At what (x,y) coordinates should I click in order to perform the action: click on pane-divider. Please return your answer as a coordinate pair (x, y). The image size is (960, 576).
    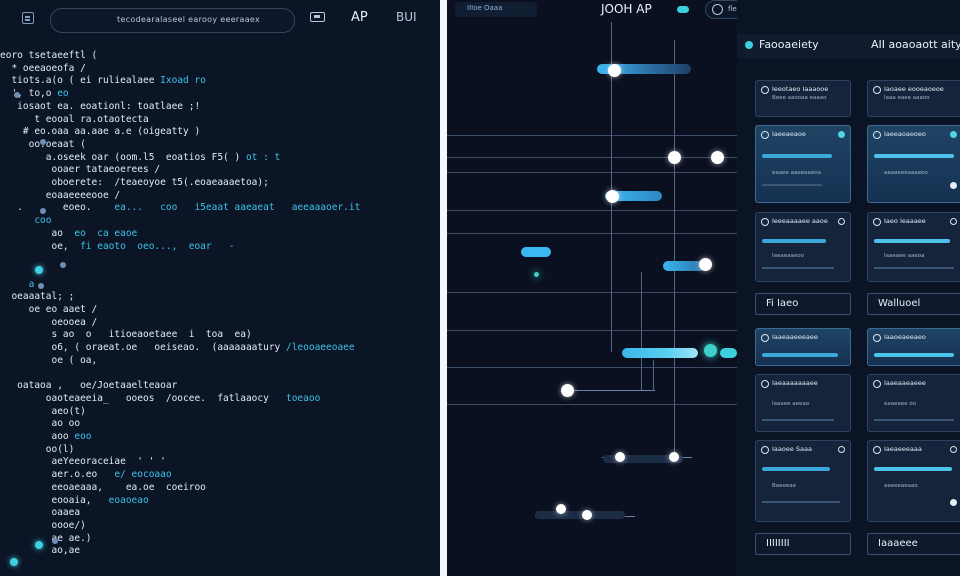
    Looking at the image, I should click on (443, 288).